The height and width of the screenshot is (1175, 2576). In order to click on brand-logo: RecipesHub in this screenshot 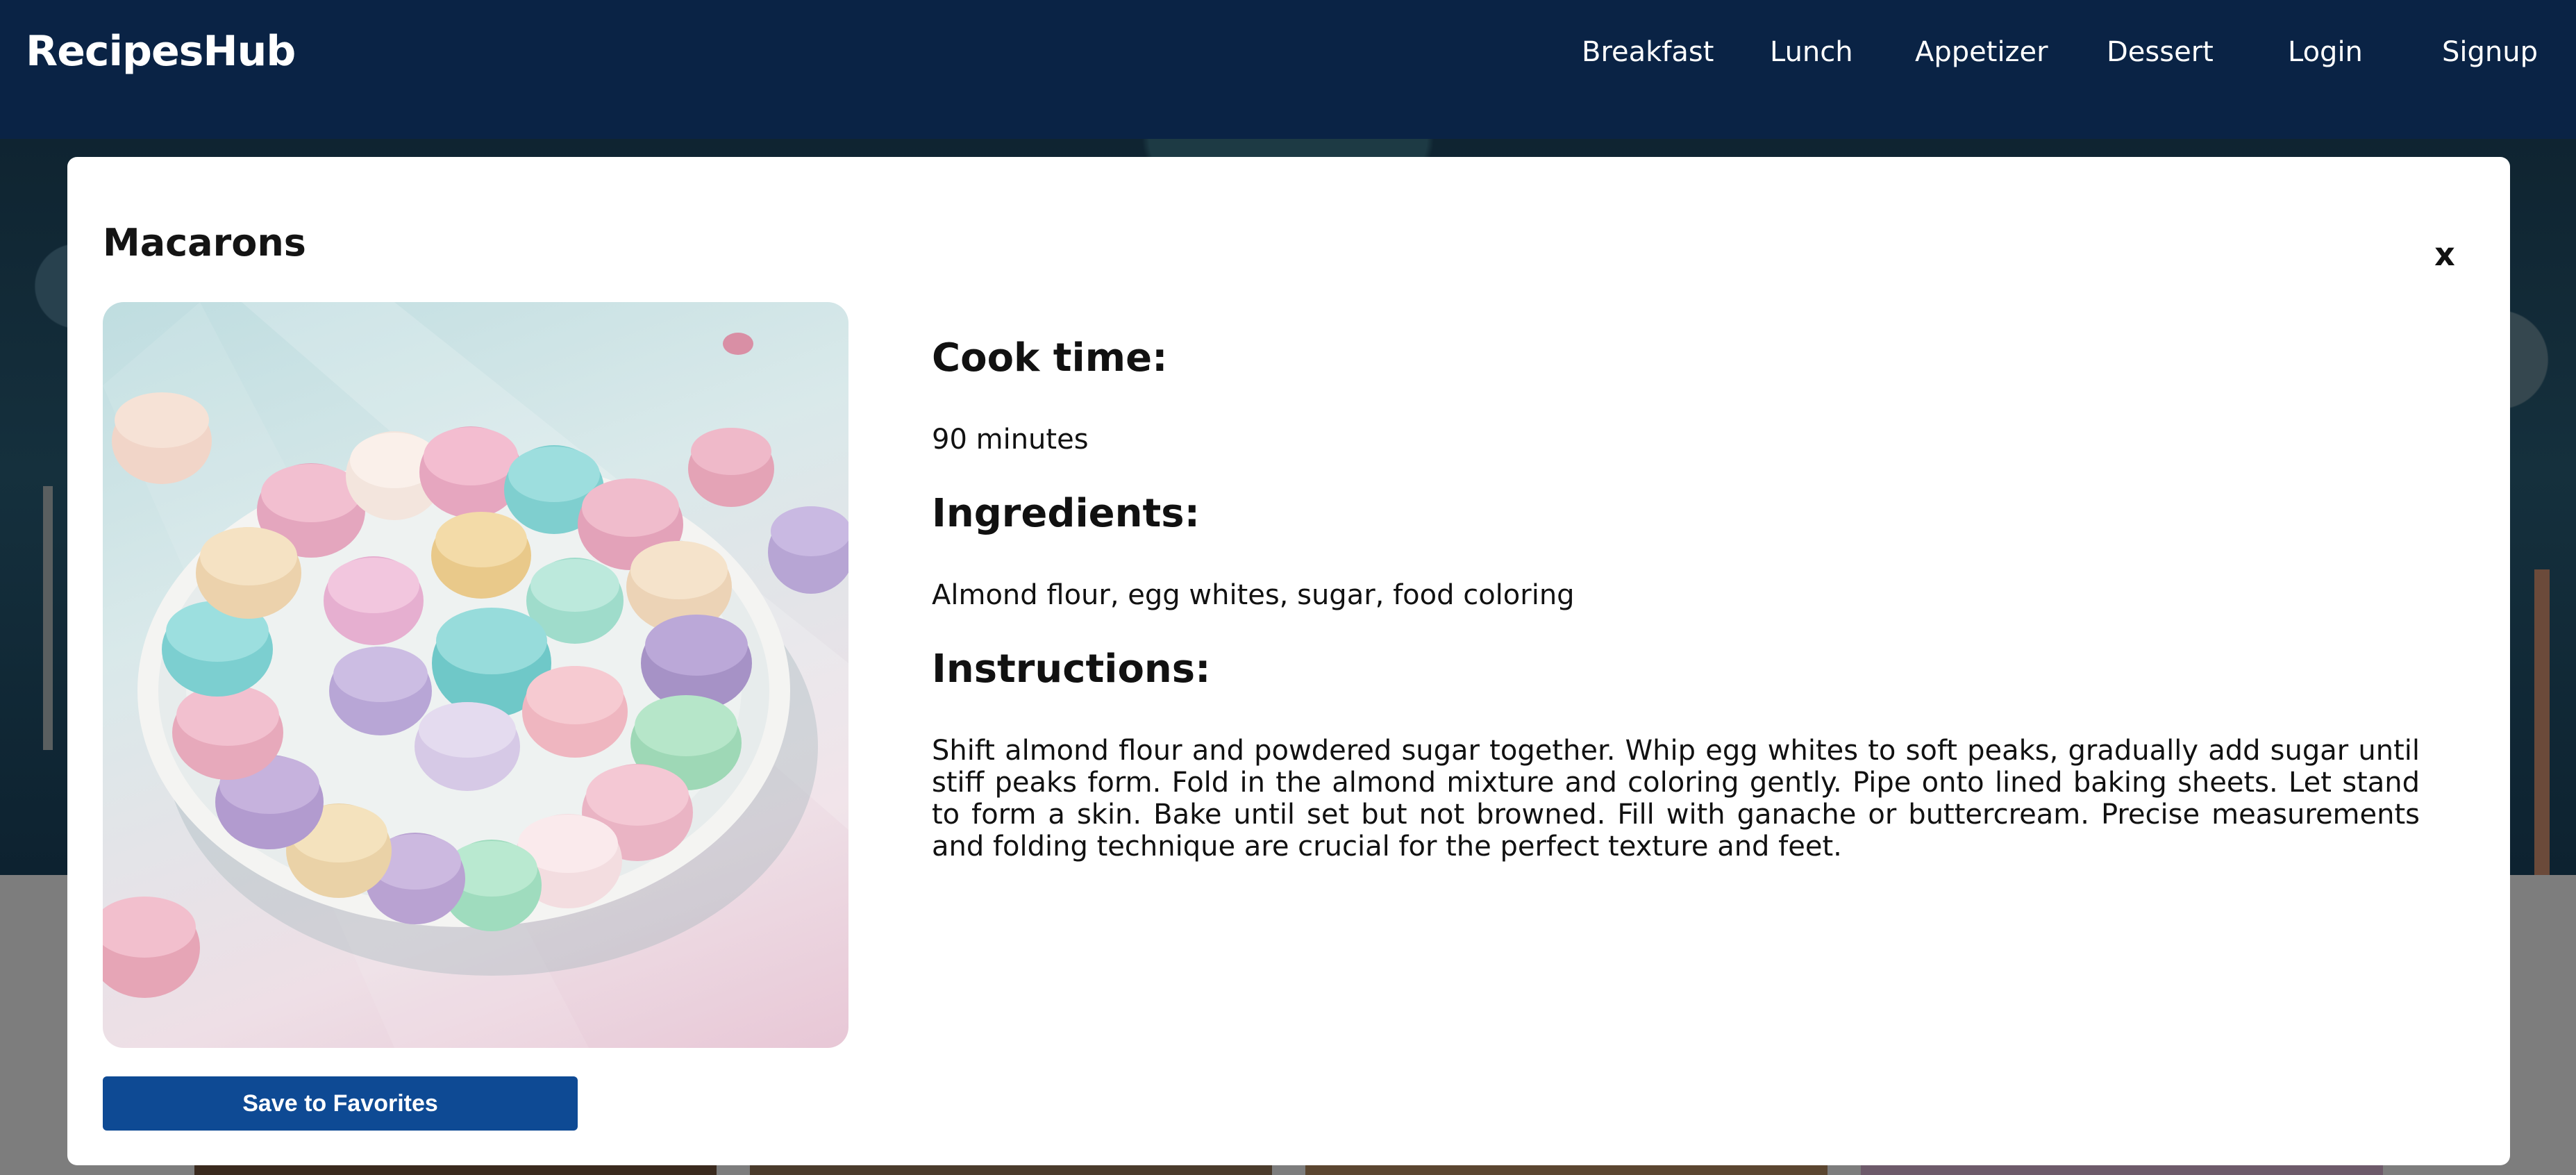, I will do `click(161, 51)`.